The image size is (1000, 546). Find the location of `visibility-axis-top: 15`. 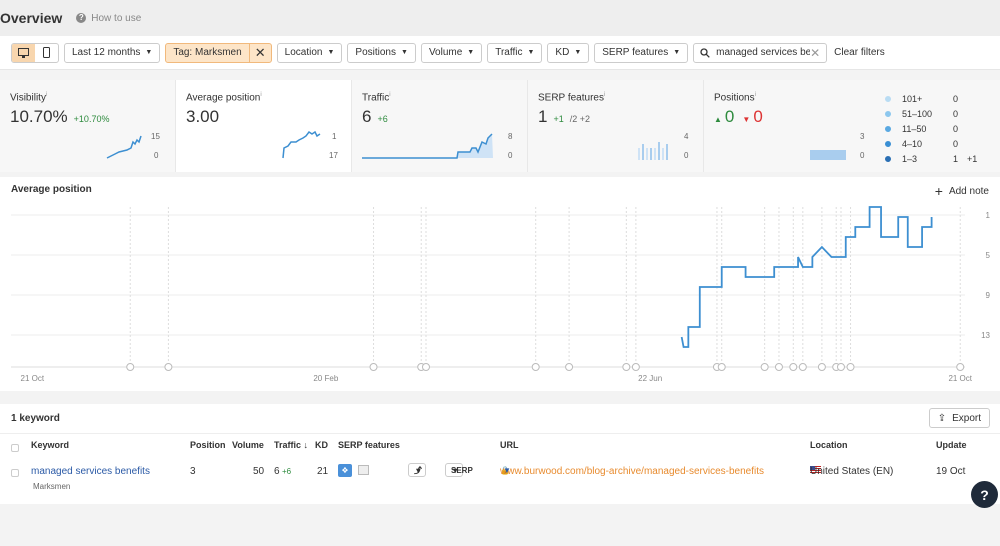

visibility-axis-top: 15 is located at coordinates (155, 136).